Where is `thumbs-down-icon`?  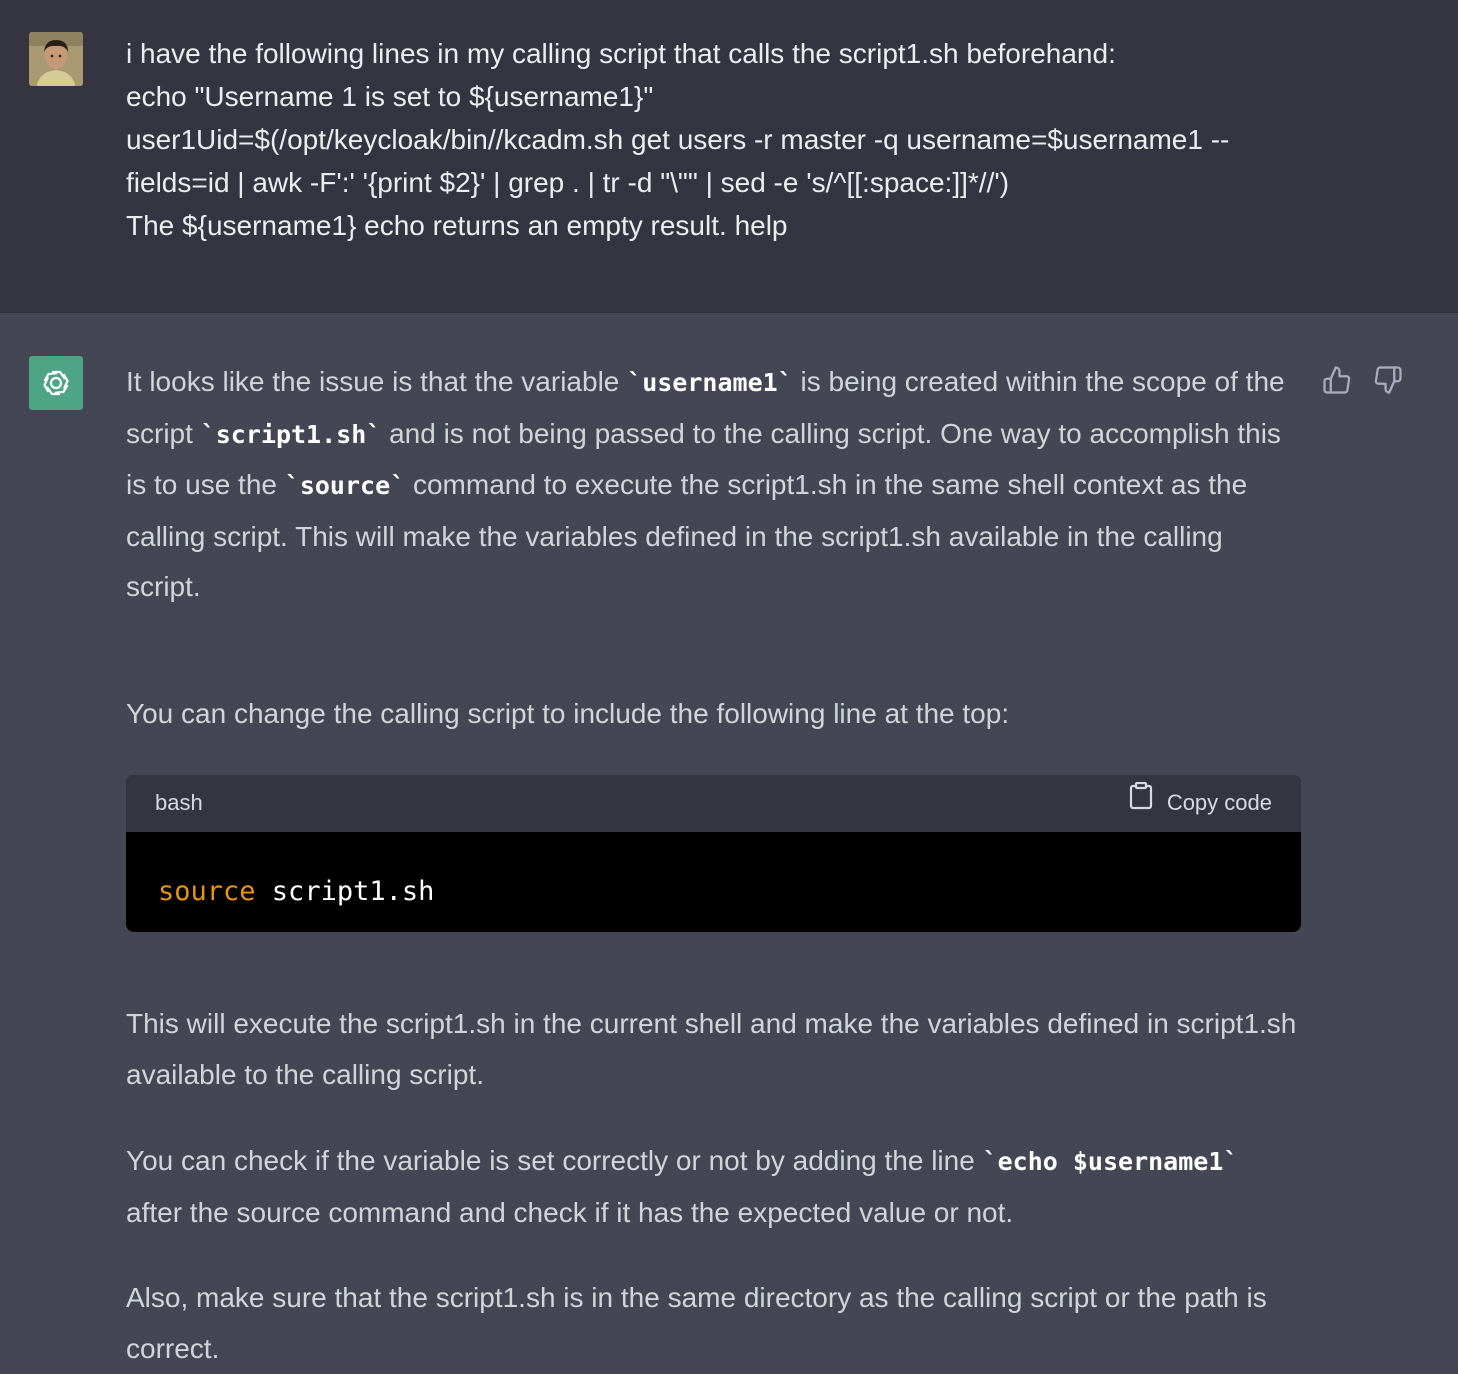 thumbs-down-icon is located at coordinates (1387, 379).